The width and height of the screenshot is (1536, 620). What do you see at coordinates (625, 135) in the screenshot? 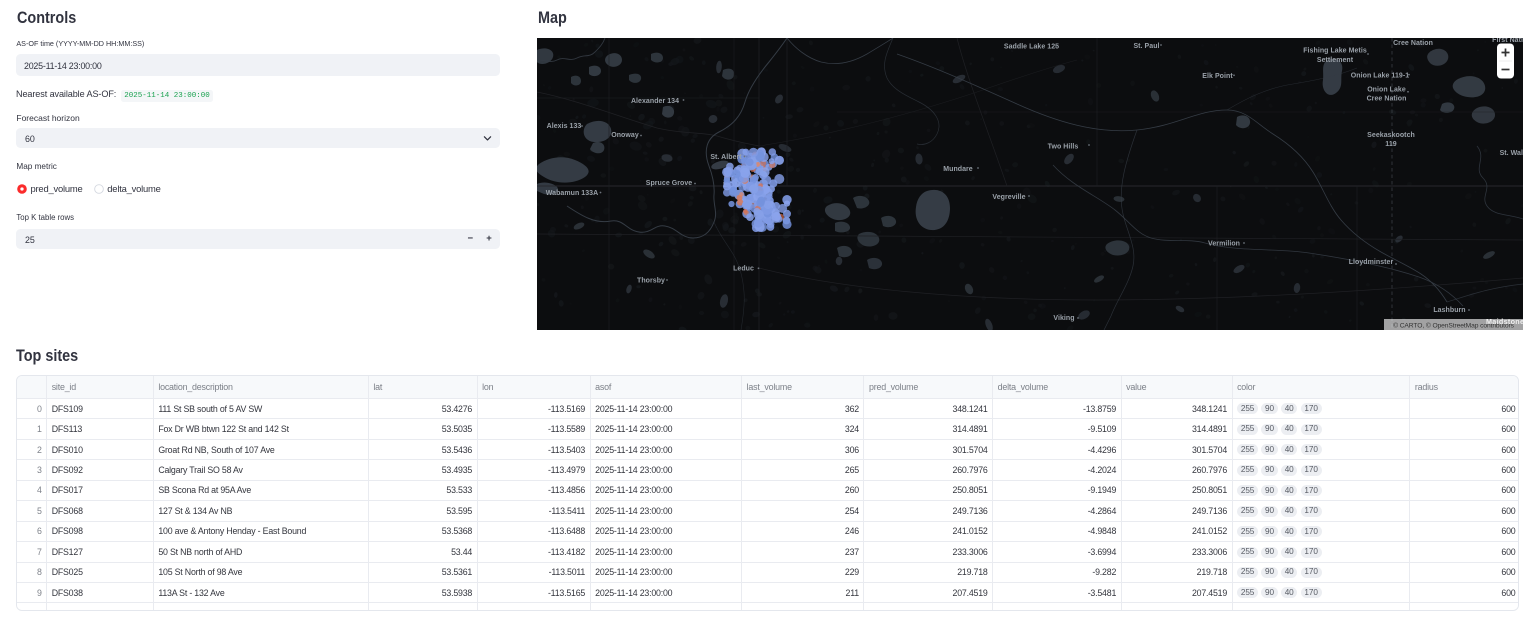
I see `svg-text: Onoway` at bounding box center [625, 135].